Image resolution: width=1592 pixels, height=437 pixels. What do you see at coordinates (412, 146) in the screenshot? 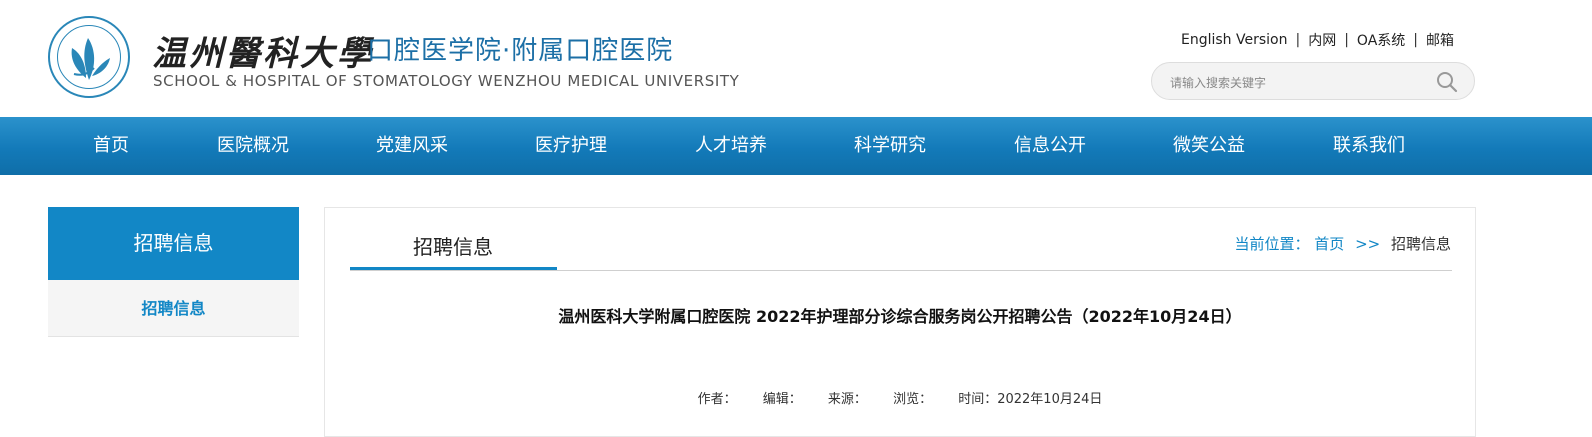
I see `nav-item-party: 党建风采` at bounding box center [412, 146].